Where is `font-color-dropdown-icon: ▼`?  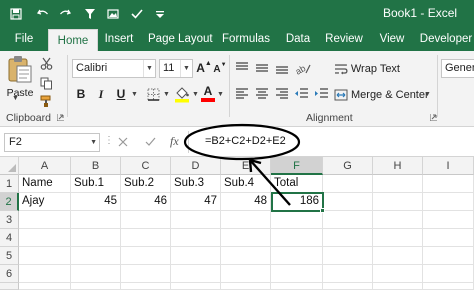 font-color-dropdown-icon: ▼ is located at coordinates (220, 94).